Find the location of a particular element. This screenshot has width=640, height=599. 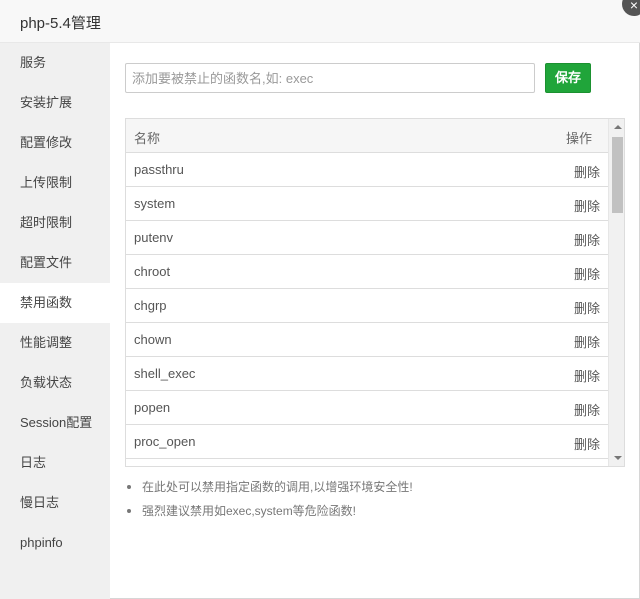

table-row: proc_open 删除 is located at coordinates (367, 442).